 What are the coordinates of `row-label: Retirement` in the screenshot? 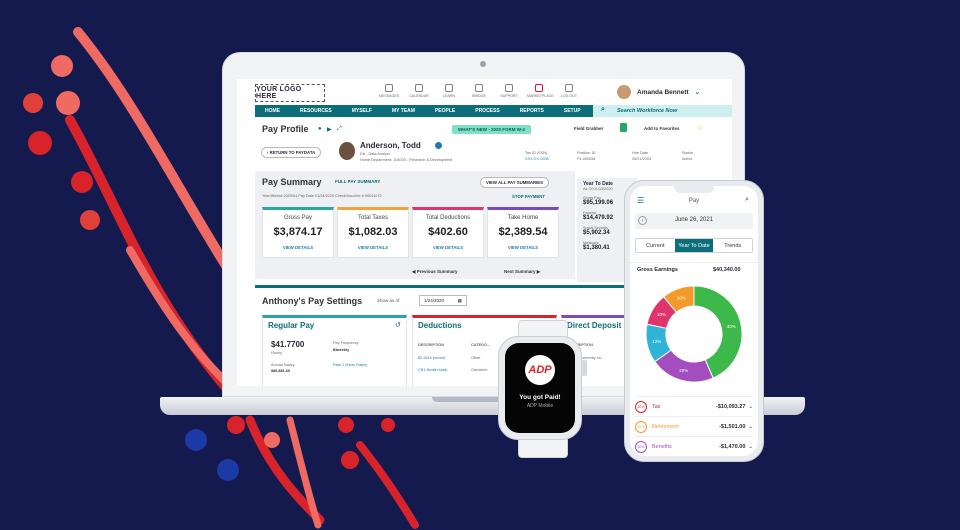 It's located at (665, 426).